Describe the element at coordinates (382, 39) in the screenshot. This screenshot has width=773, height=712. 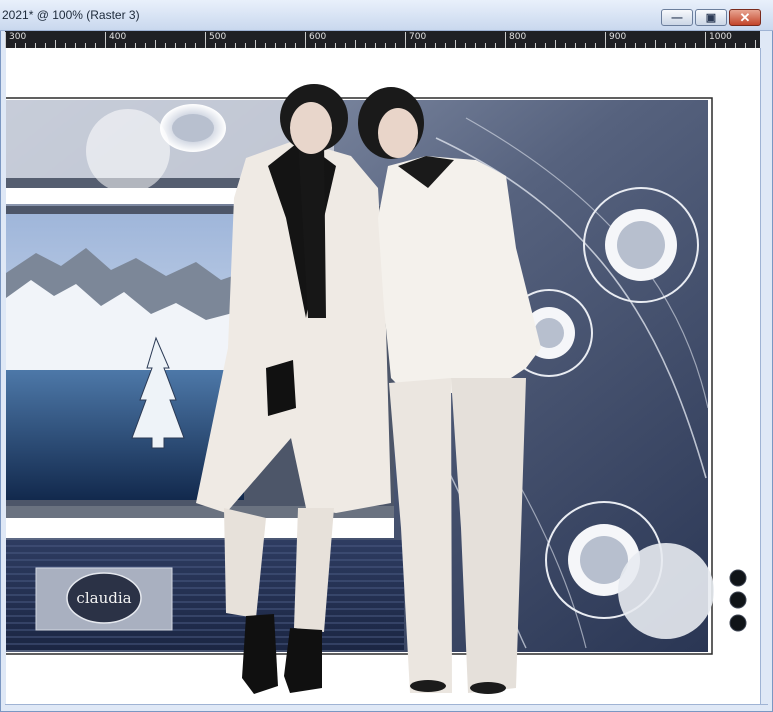
I see `horizontal-ruler: 300 400 500 600 700 800 900 1000` at that location.